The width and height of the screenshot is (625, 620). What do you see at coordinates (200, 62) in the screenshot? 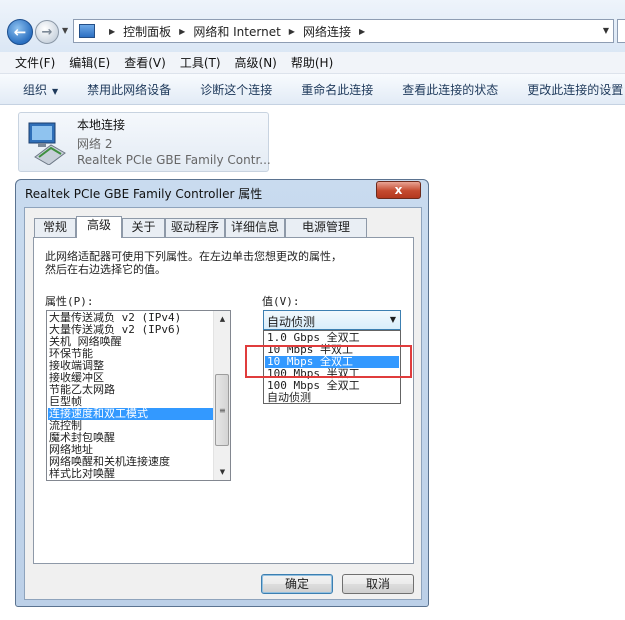
I see `menu-tools: 工具(T)` at bounding box center [200, 62].